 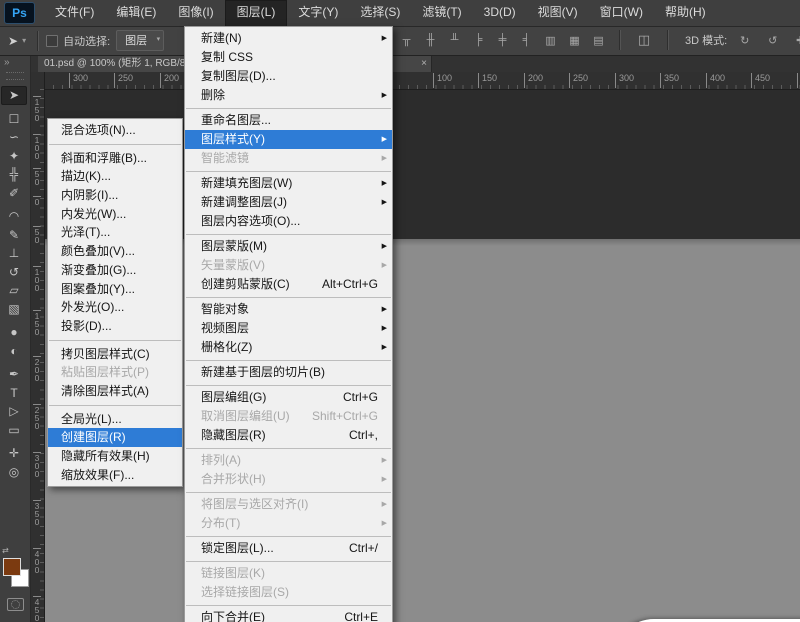 I want to click on menu-item: 将图层与选区对齐(I) ▶, so click(x=288, y=504).